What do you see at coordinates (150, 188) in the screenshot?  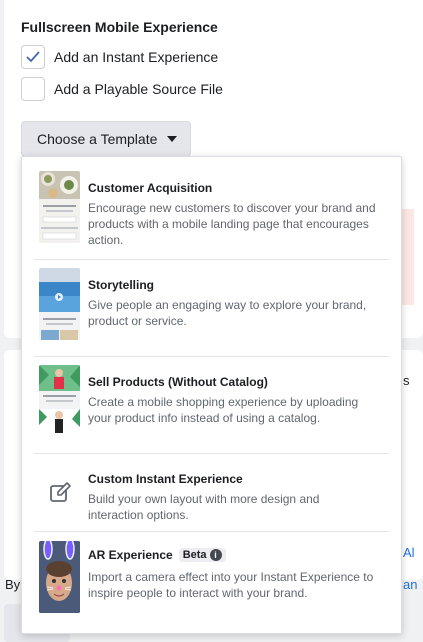 I see `option-title: Customer Acquisition` at bounding box center [150, 188].